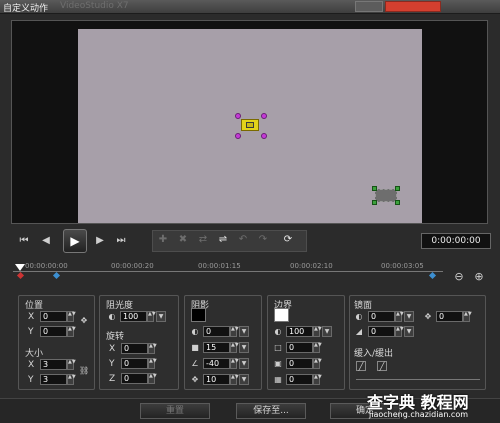  Describe the element at coordinates (112, 316) in the screenshot. I see `opacity-icon: ◐` at that location.